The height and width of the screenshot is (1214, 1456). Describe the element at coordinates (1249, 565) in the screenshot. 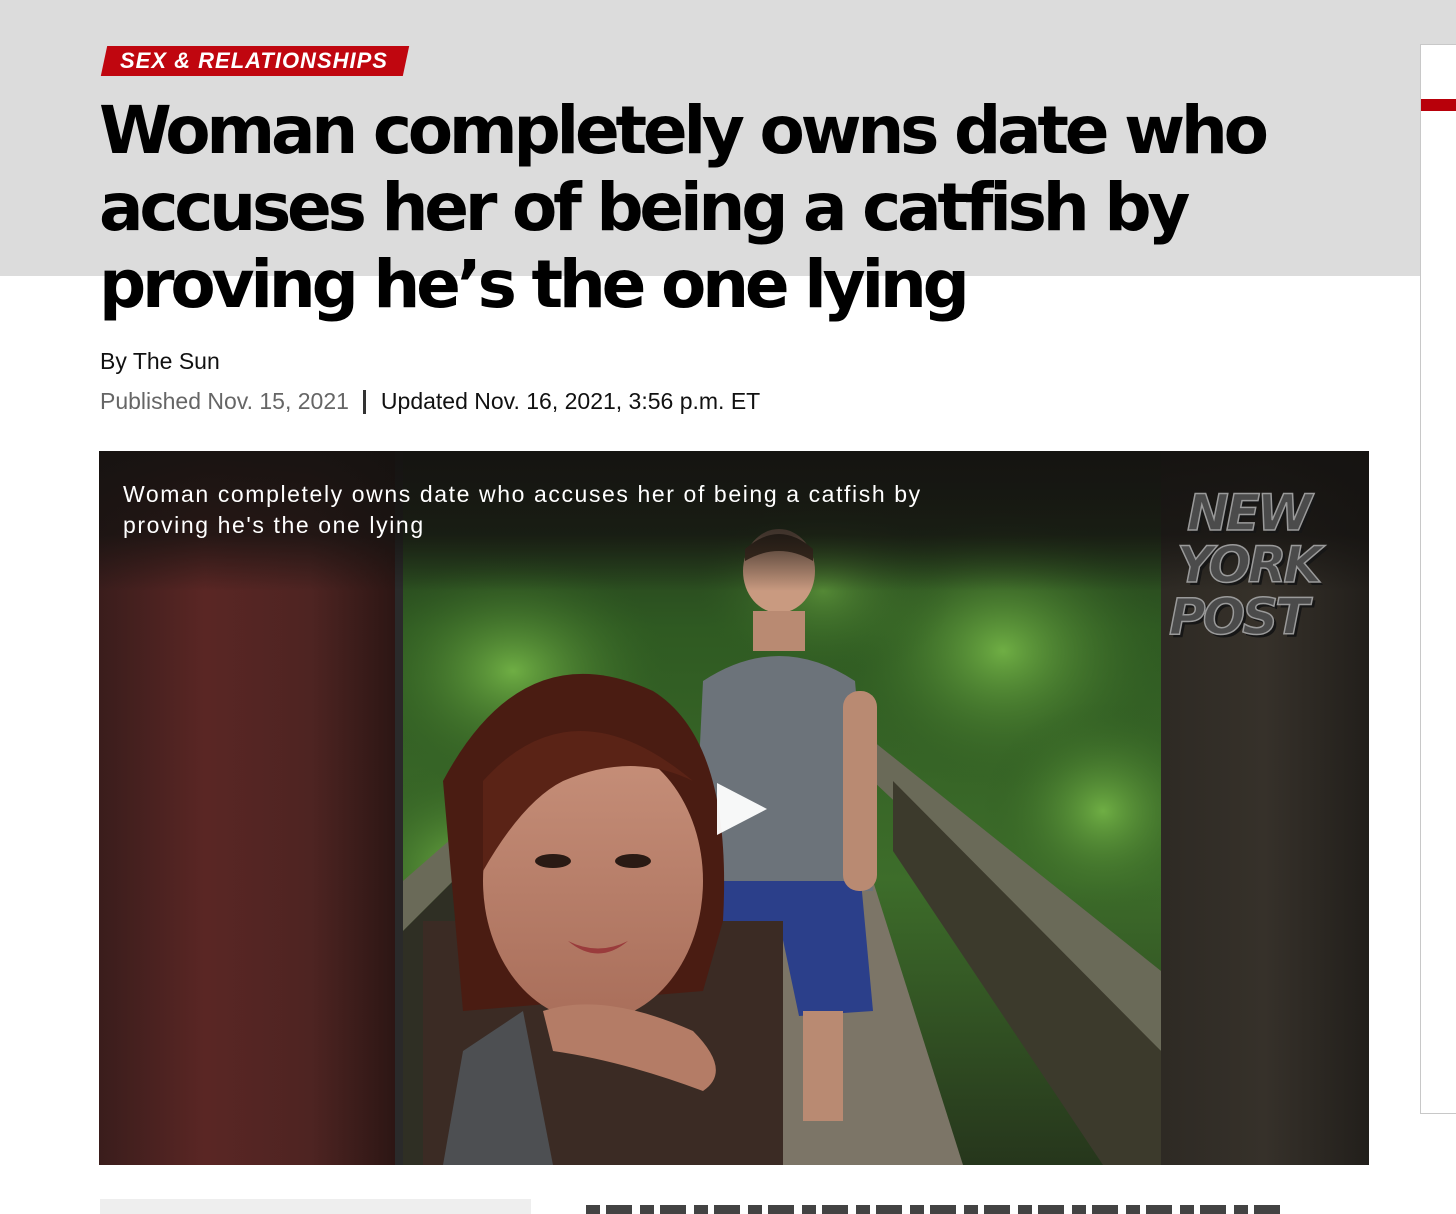

I see `logo-line: YORK` at that location.